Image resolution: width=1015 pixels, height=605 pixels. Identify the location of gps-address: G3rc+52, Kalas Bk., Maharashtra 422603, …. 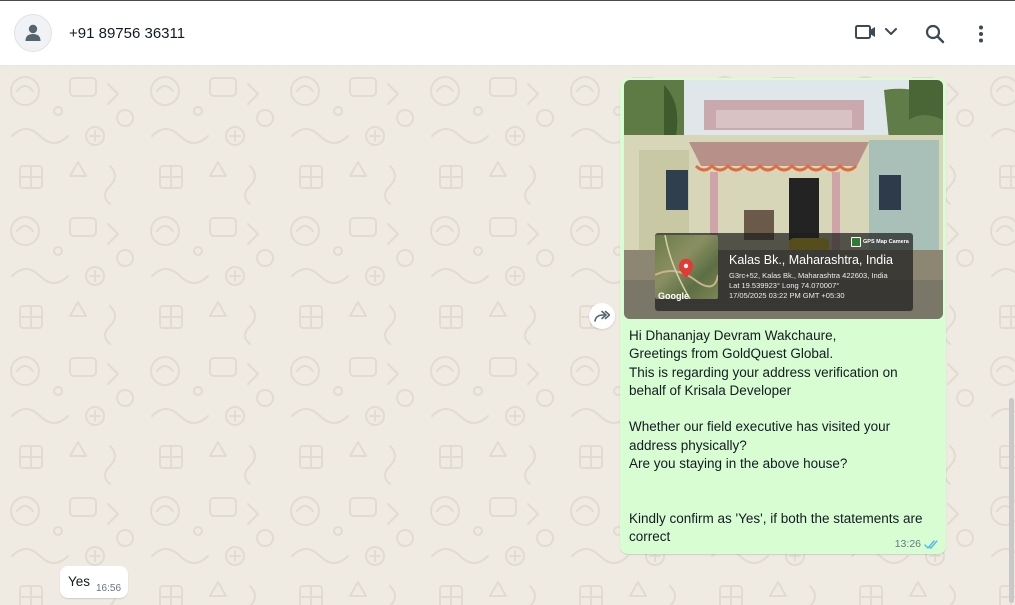
(808, 275).